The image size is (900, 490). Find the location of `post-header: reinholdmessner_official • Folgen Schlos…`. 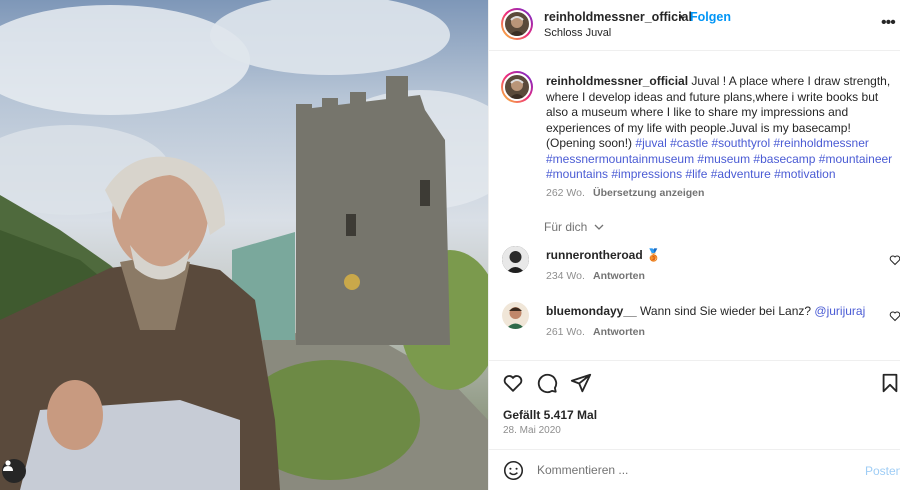

post-header: reinholdmessner_official • Folgen Schlos… is located at coordinates (694, 25).